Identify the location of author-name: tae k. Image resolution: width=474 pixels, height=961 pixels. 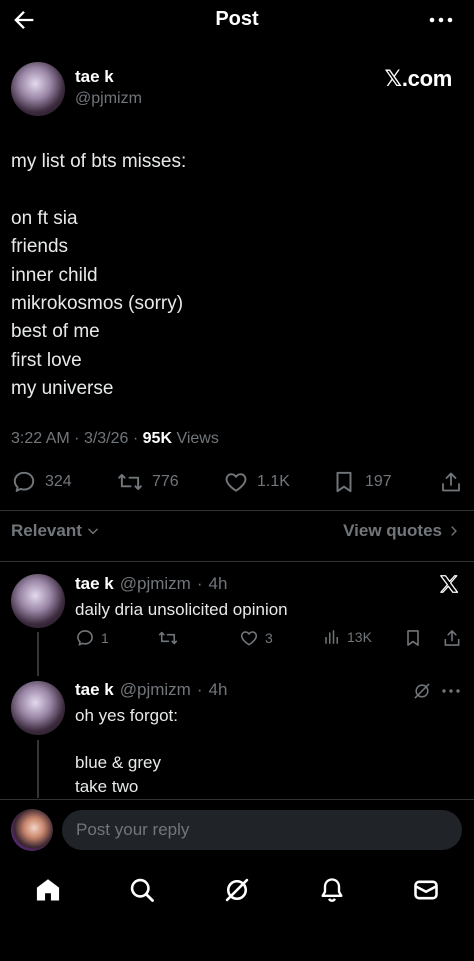
(94, 77).